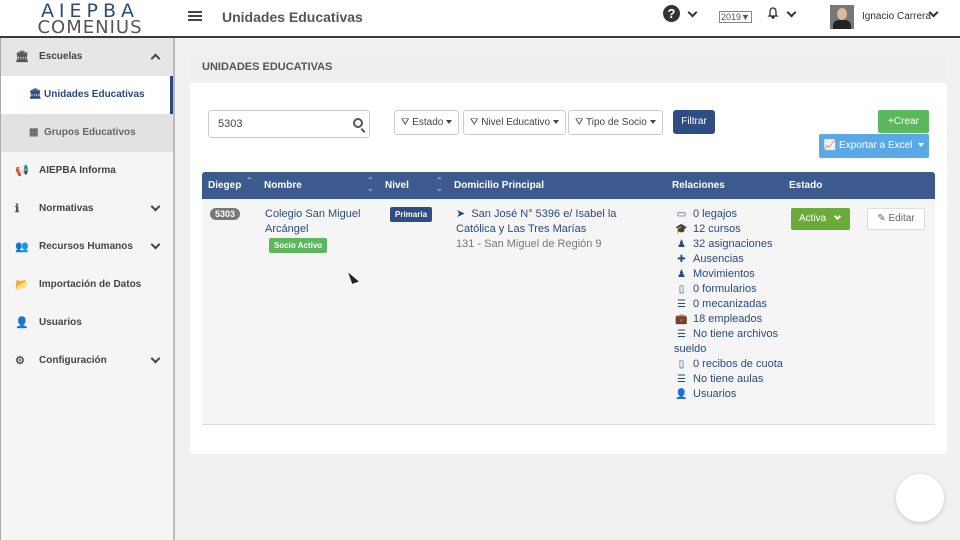 The height and width of the screenshot is (540, 960). Describe the element at coordinates (920, 498) in the screenshot. I see `floating-action-button` at that location.